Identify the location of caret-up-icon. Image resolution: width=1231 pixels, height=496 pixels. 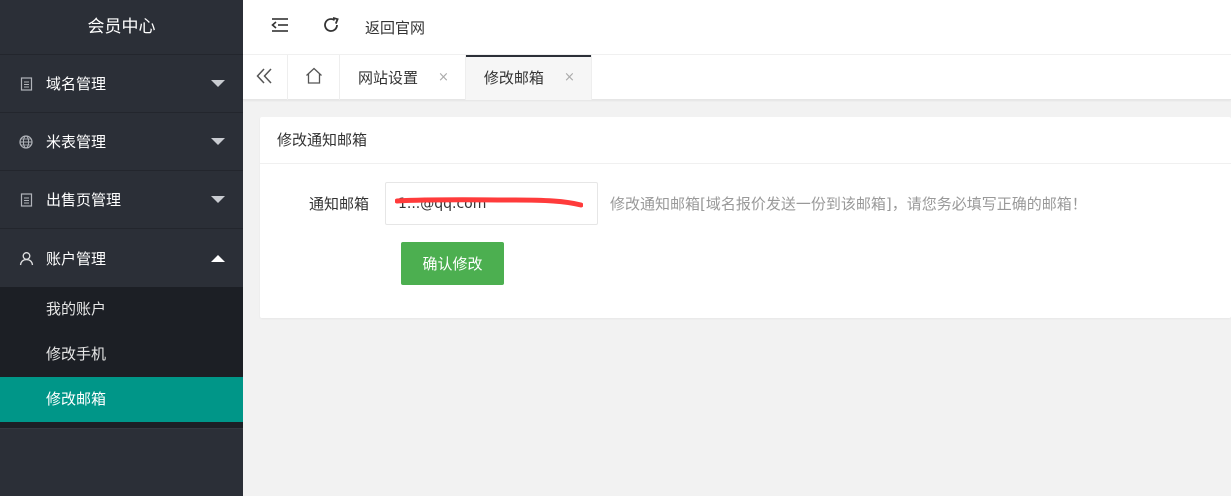
(218, 258).